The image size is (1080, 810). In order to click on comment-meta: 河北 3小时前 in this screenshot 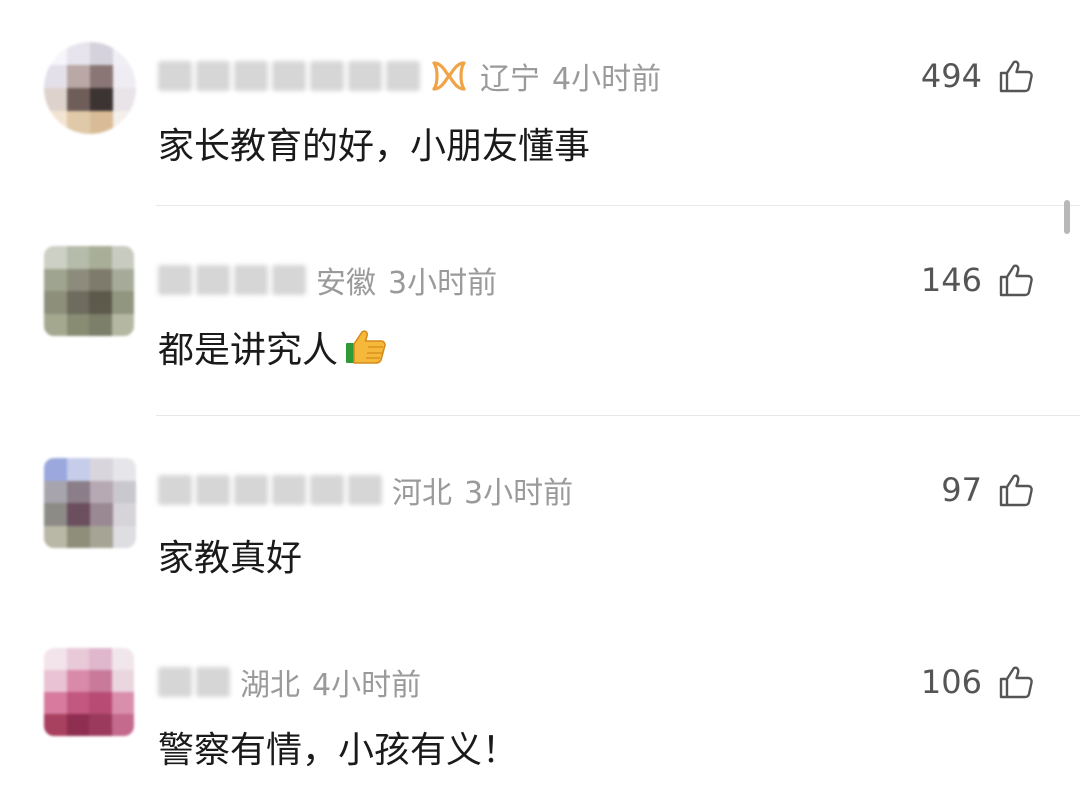, I will do `click(366, 490)`.